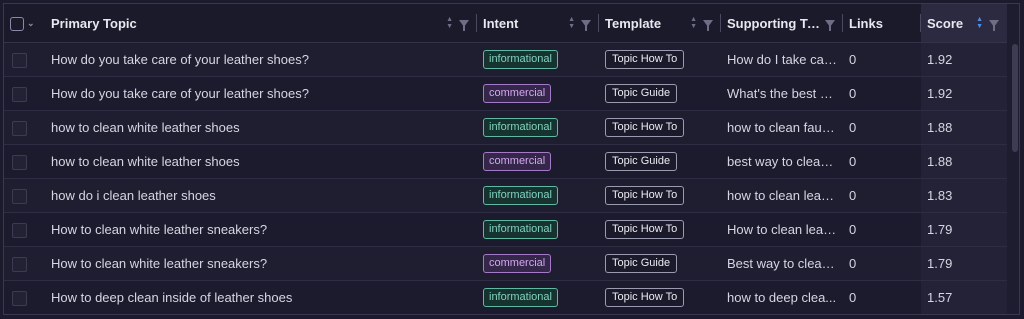  I want to click on column-header-template: Template ▲ ▼, so click(660, 23).